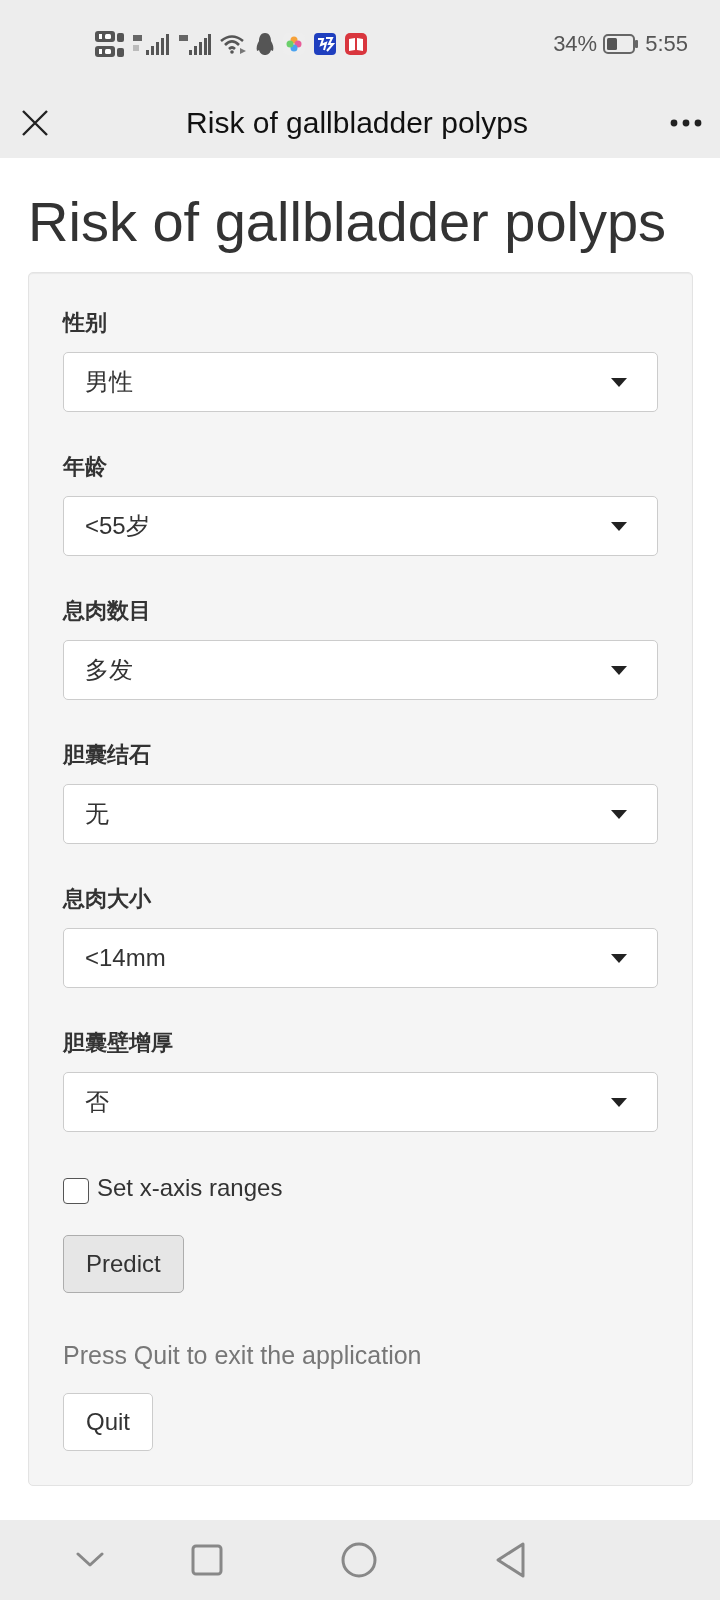  Describe the element at coordinates (360, 382) in the screenshot. I see `select-field: 男性` at that location.